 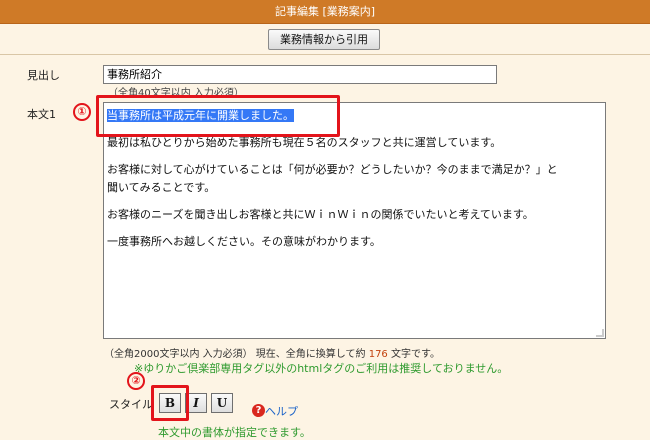 I want to click on midashi-label: 見出し, so click(x=43, y=75).